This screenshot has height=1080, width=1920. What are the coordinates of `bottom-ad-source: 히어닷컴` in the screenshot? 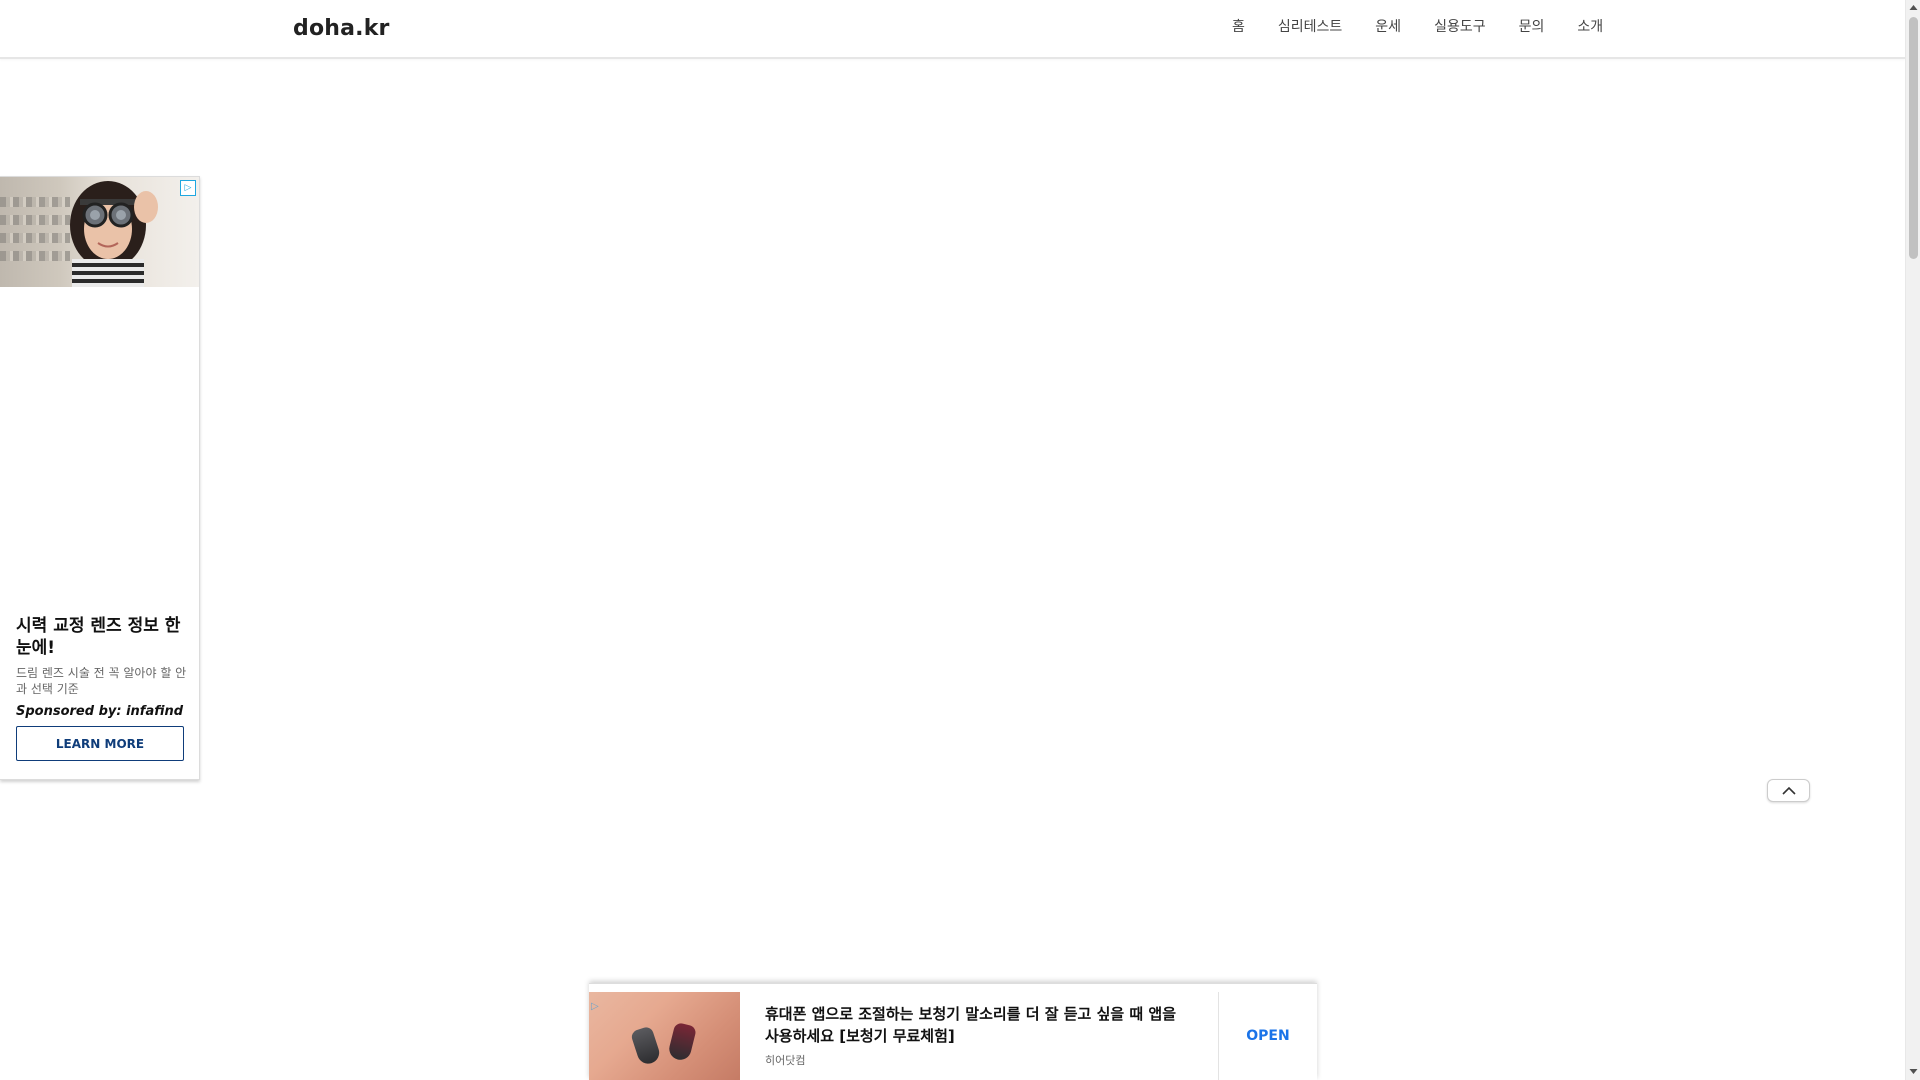 It's located at (785, 1060).